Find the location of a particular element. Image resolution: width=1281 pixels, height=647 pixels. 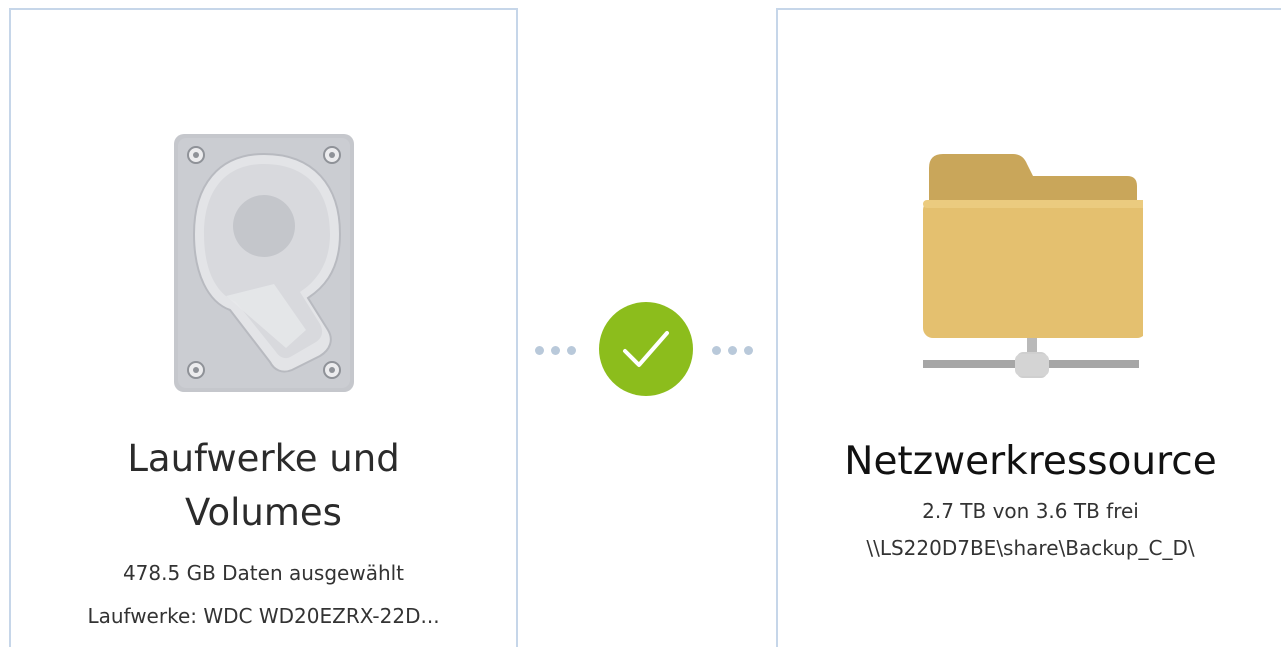

checkmark-icon is located at coordinates (646, 349).